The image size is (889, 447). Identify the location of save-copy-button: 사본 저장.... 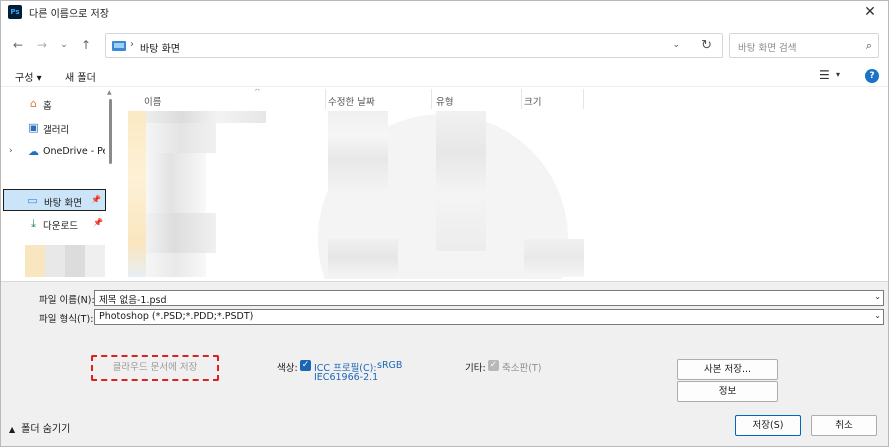
(727, 369).